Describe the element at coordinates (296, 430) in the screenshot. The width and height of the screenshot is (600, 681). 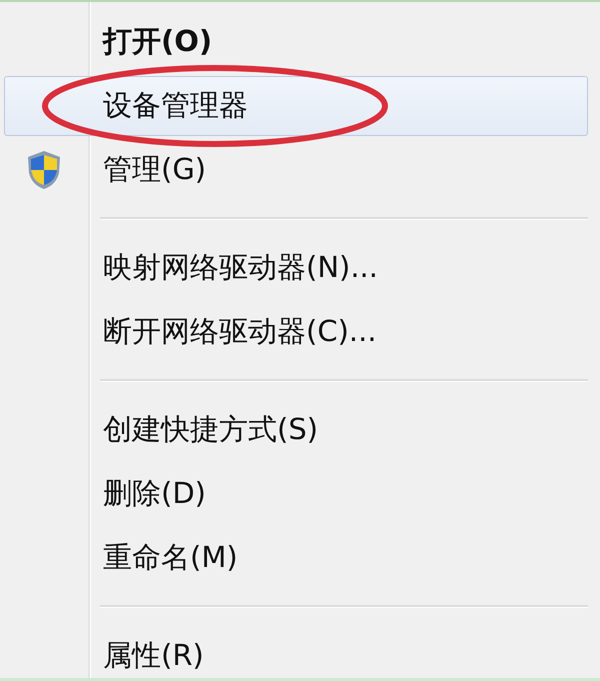
I see `menu-item: 创建快捷方式(S)` at that location.